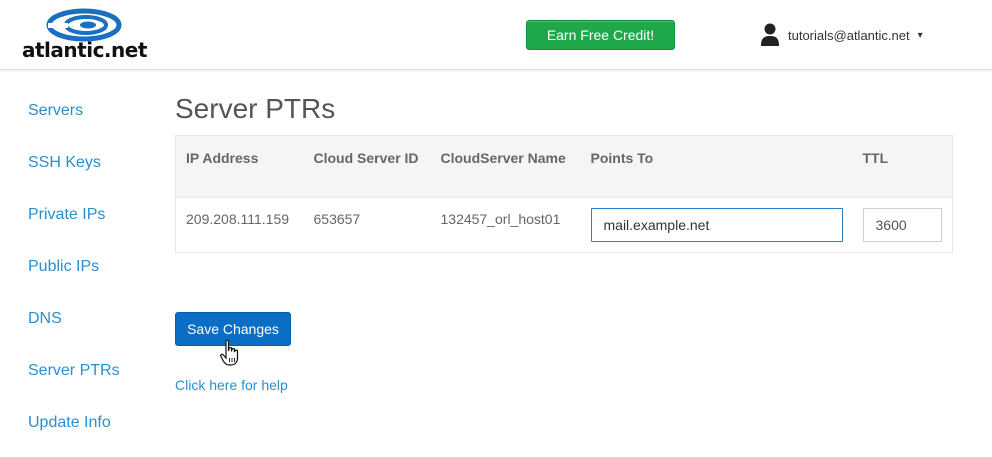 This screenshot has height=457, width=992. Describe the element at coordinates (337, 219) in the screenshot. I see `cell-cloud-server-id: 653657` at that location.